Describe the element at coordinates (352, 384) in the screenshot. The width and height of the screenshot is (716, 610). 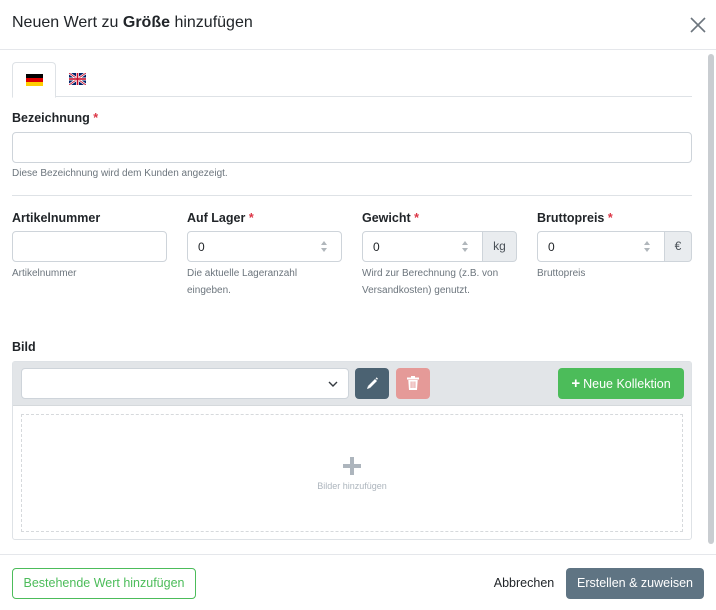
I see `image-toolbar: + Neue Kollektion` at that location.